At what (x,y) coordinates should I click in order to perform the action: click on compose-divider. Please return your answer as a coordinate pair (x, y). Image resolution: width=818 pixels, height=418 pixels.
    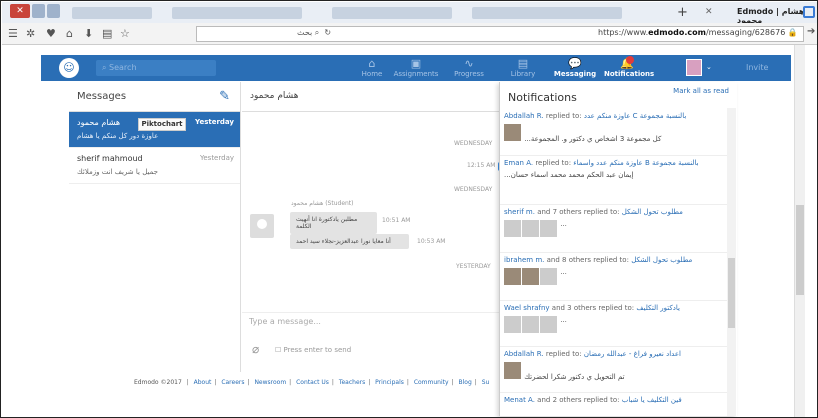
    Looking at the image, I should click on (371, 312).